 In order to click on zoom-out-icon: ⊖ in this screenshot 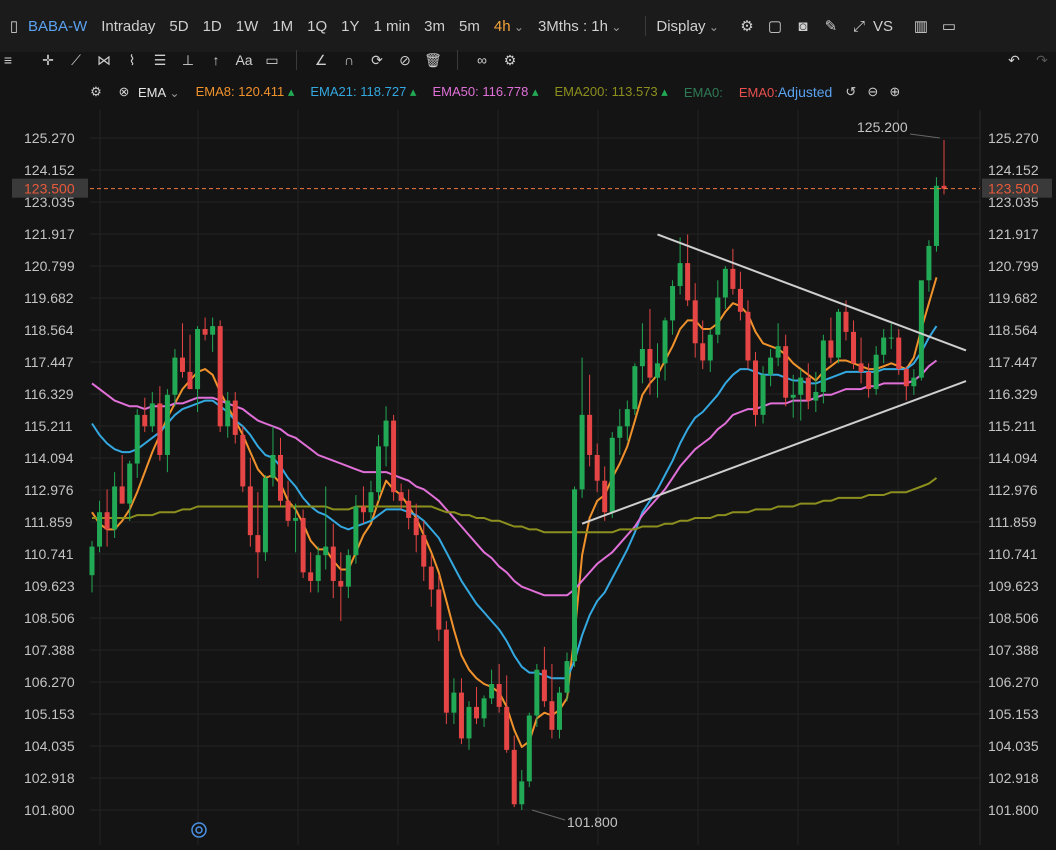, I will do `click(873, 92)`.